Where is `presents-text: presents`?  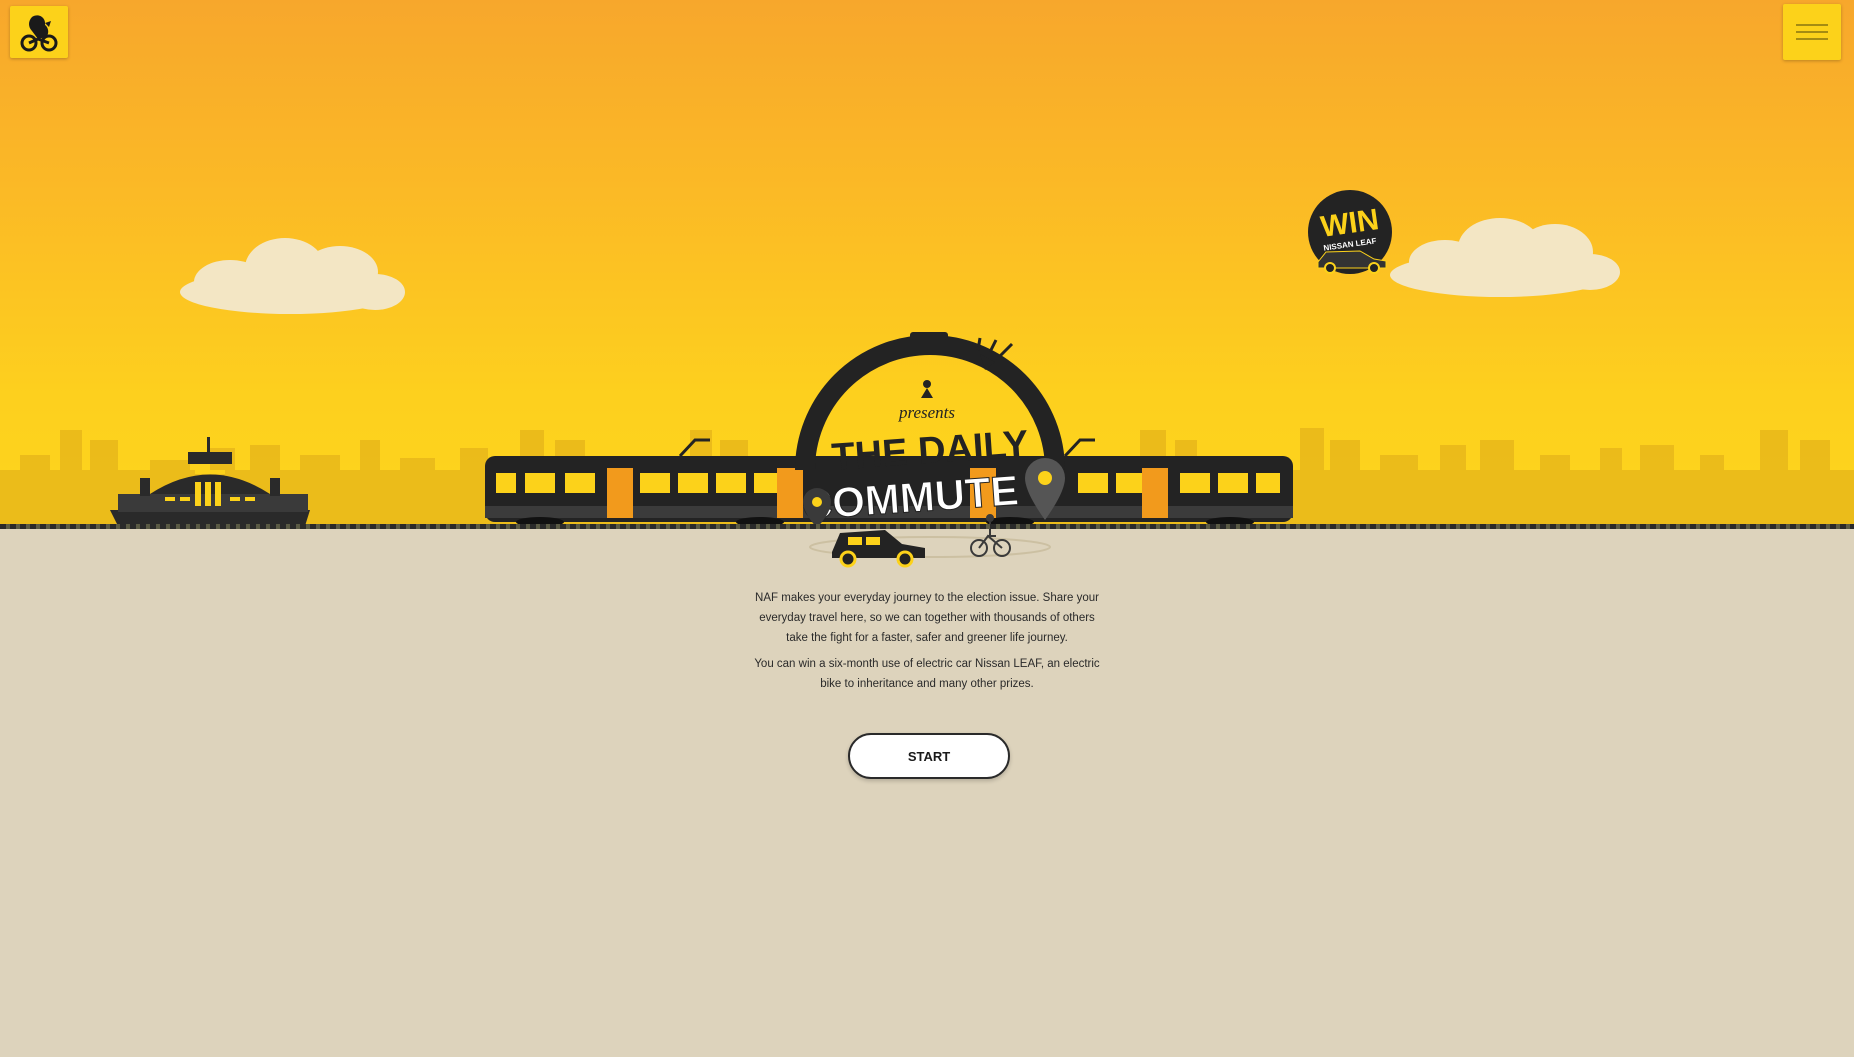 presents-text: presents is located at coordinates (926, 412).